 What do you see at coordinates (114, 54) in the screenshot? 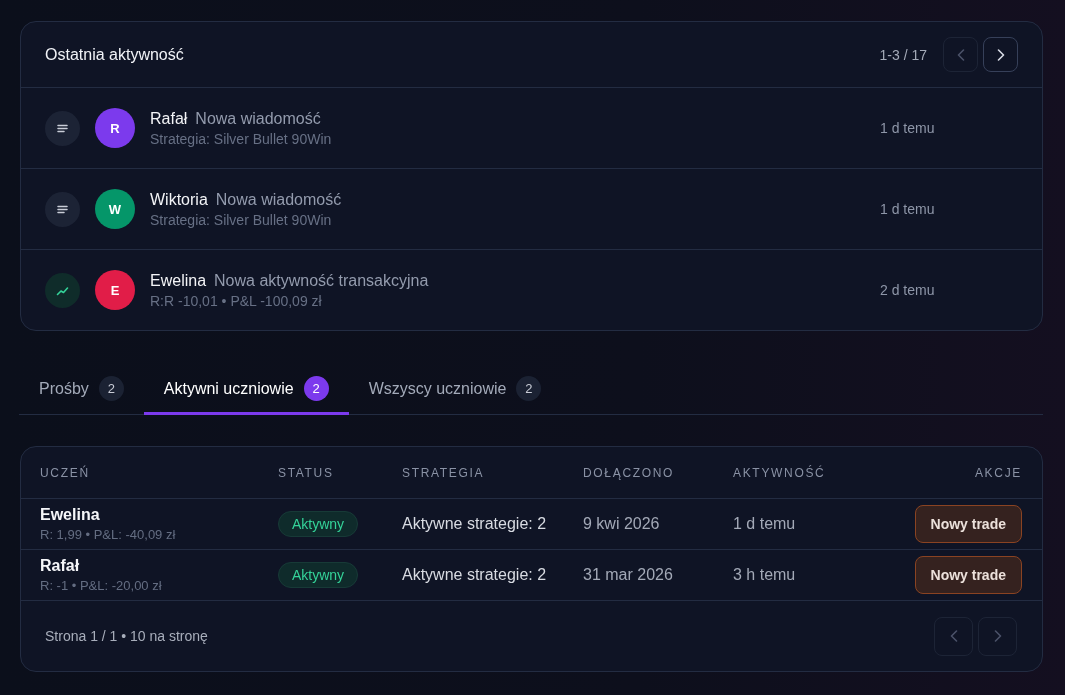
I see `panel-title: Ostatnia aktywność` at bounding box center [114, 54].